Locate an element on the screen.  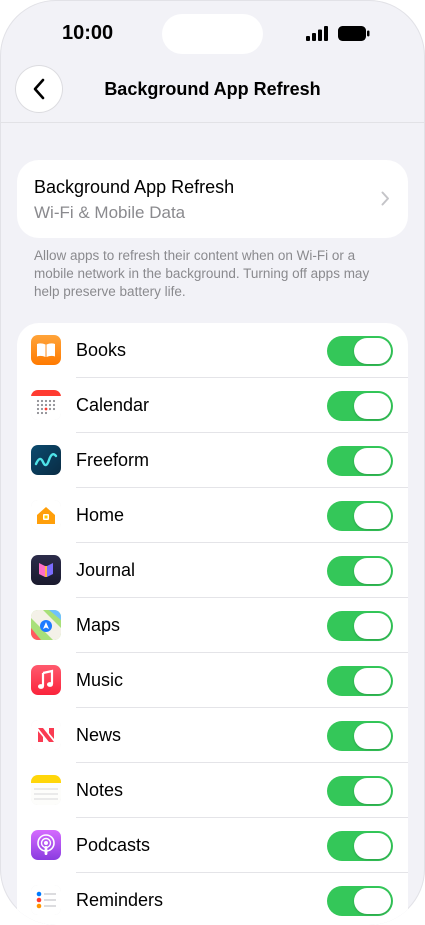
maps-refresh-toggle is located at coordinates (360, 626).